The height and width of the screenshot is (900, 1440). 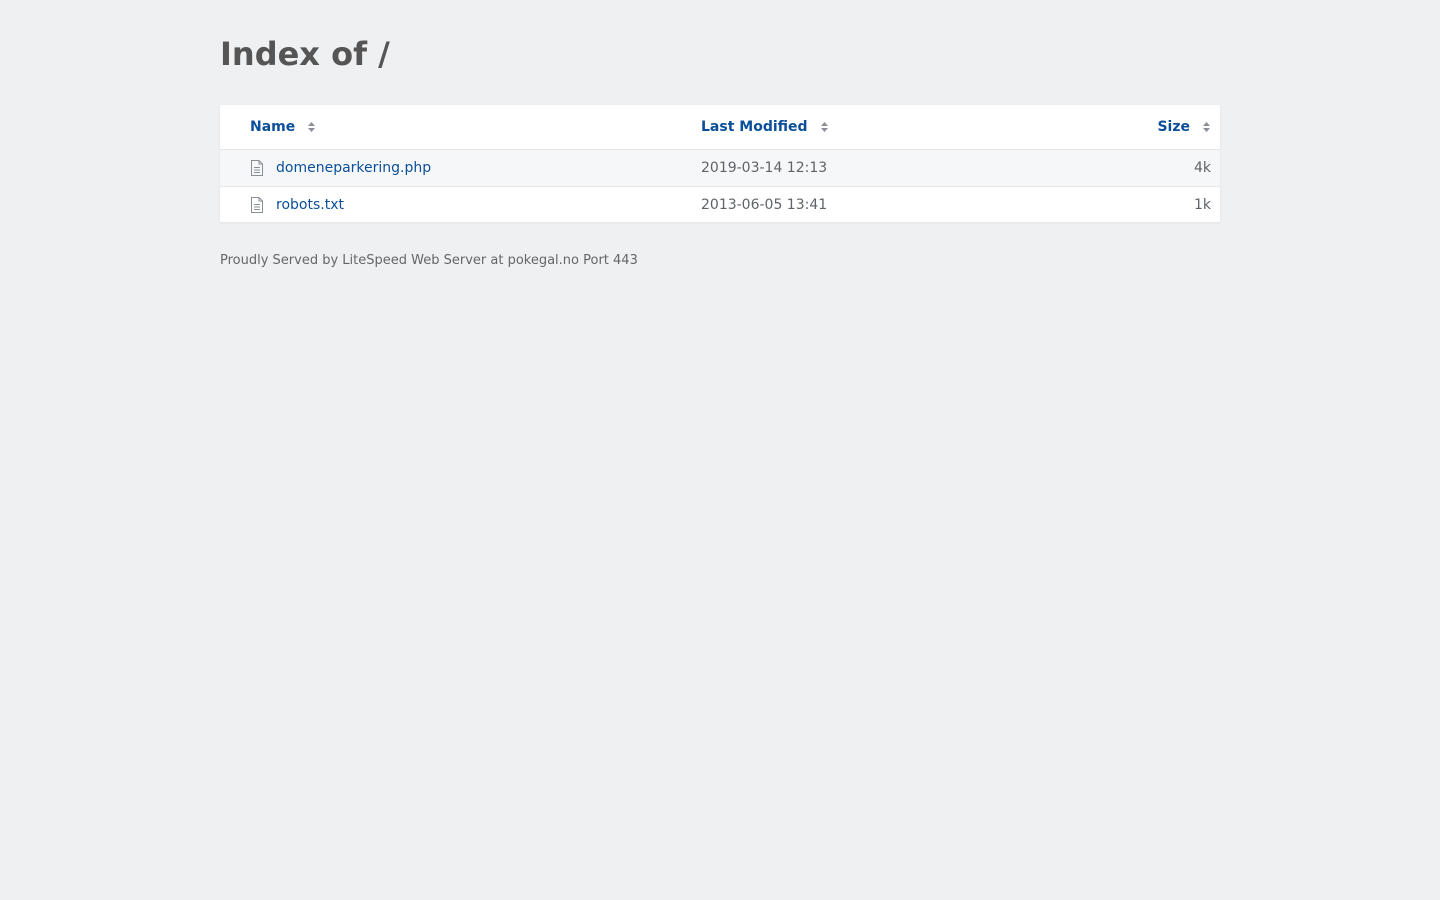 What do you see at coordinates (460, 168) in the screenshot?
I see `file-name-cell: domeneparkering.php` at bounding box center [460, 168].